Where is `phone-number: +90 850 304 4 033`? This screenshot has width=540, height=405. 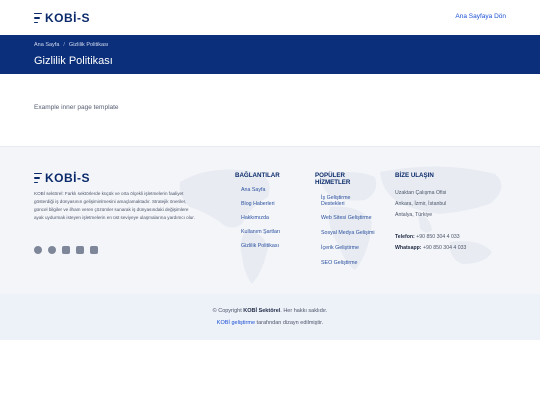 phone-number: +90 850 304 4 033 is located at coordinates (437, 237).